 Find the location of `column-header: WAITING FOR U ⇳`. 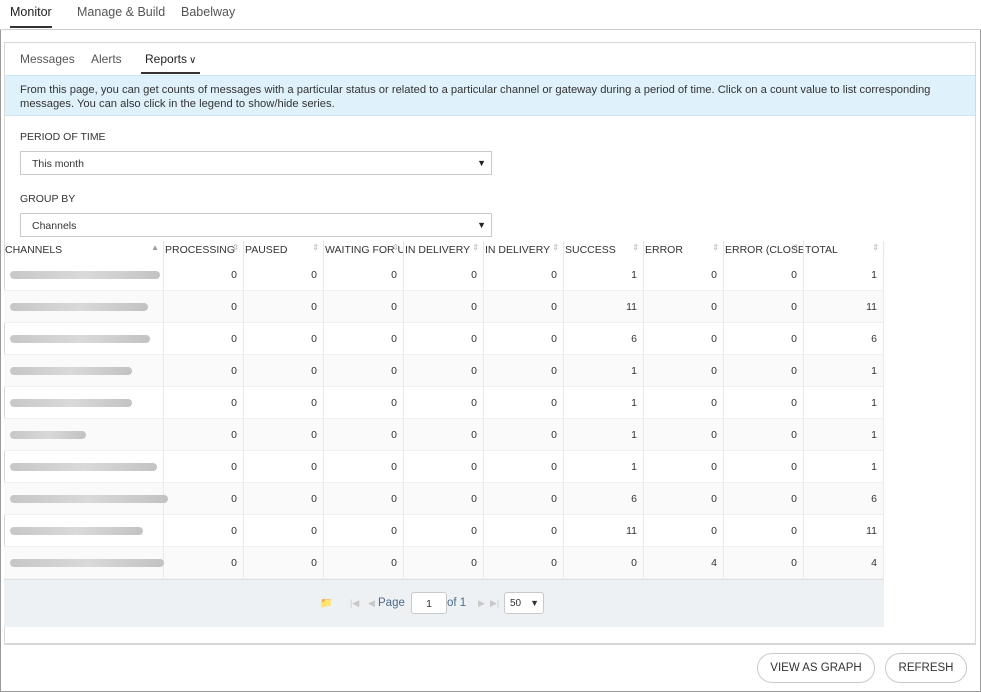

column-header: WAITING FOR U ⇳ is located at coordinates (364, 250).